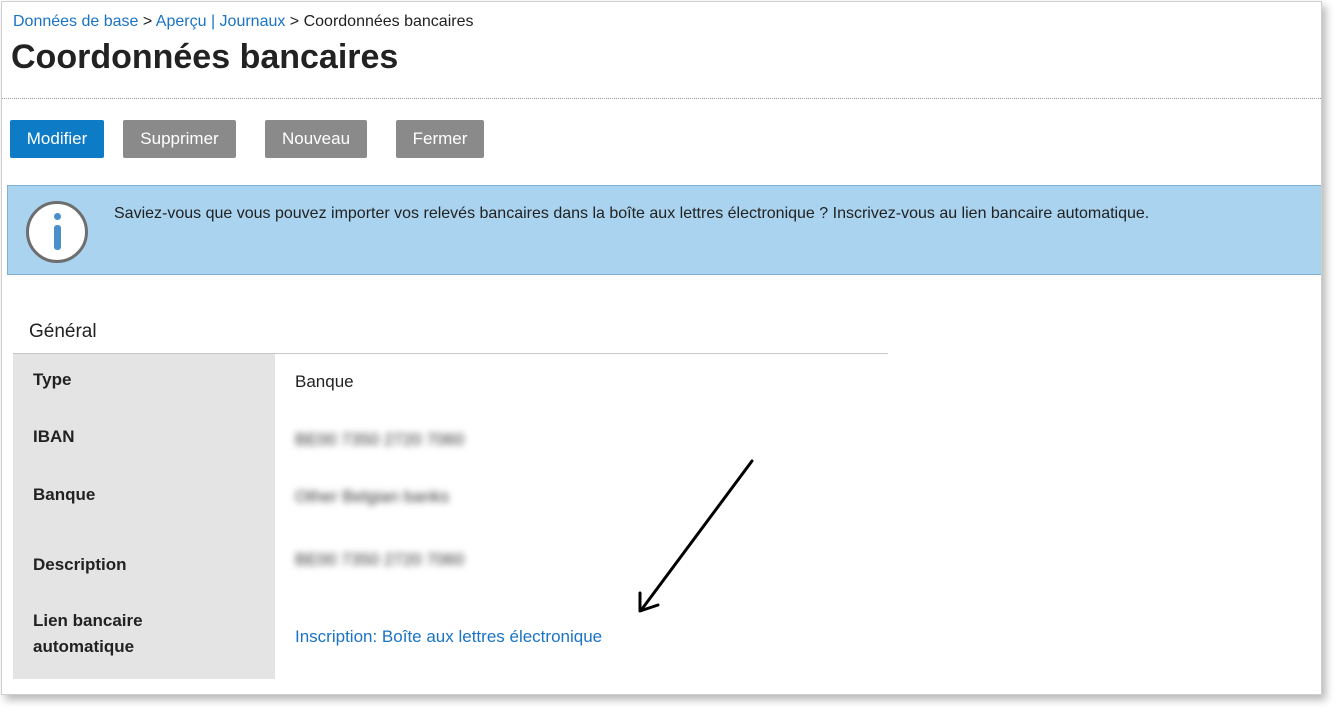 Image resolution: width=1344 pixels, height=718 pixels. Describe the element at coordinates (52, 379) in the screenshot. I see `field-label-type: Type` at that location.